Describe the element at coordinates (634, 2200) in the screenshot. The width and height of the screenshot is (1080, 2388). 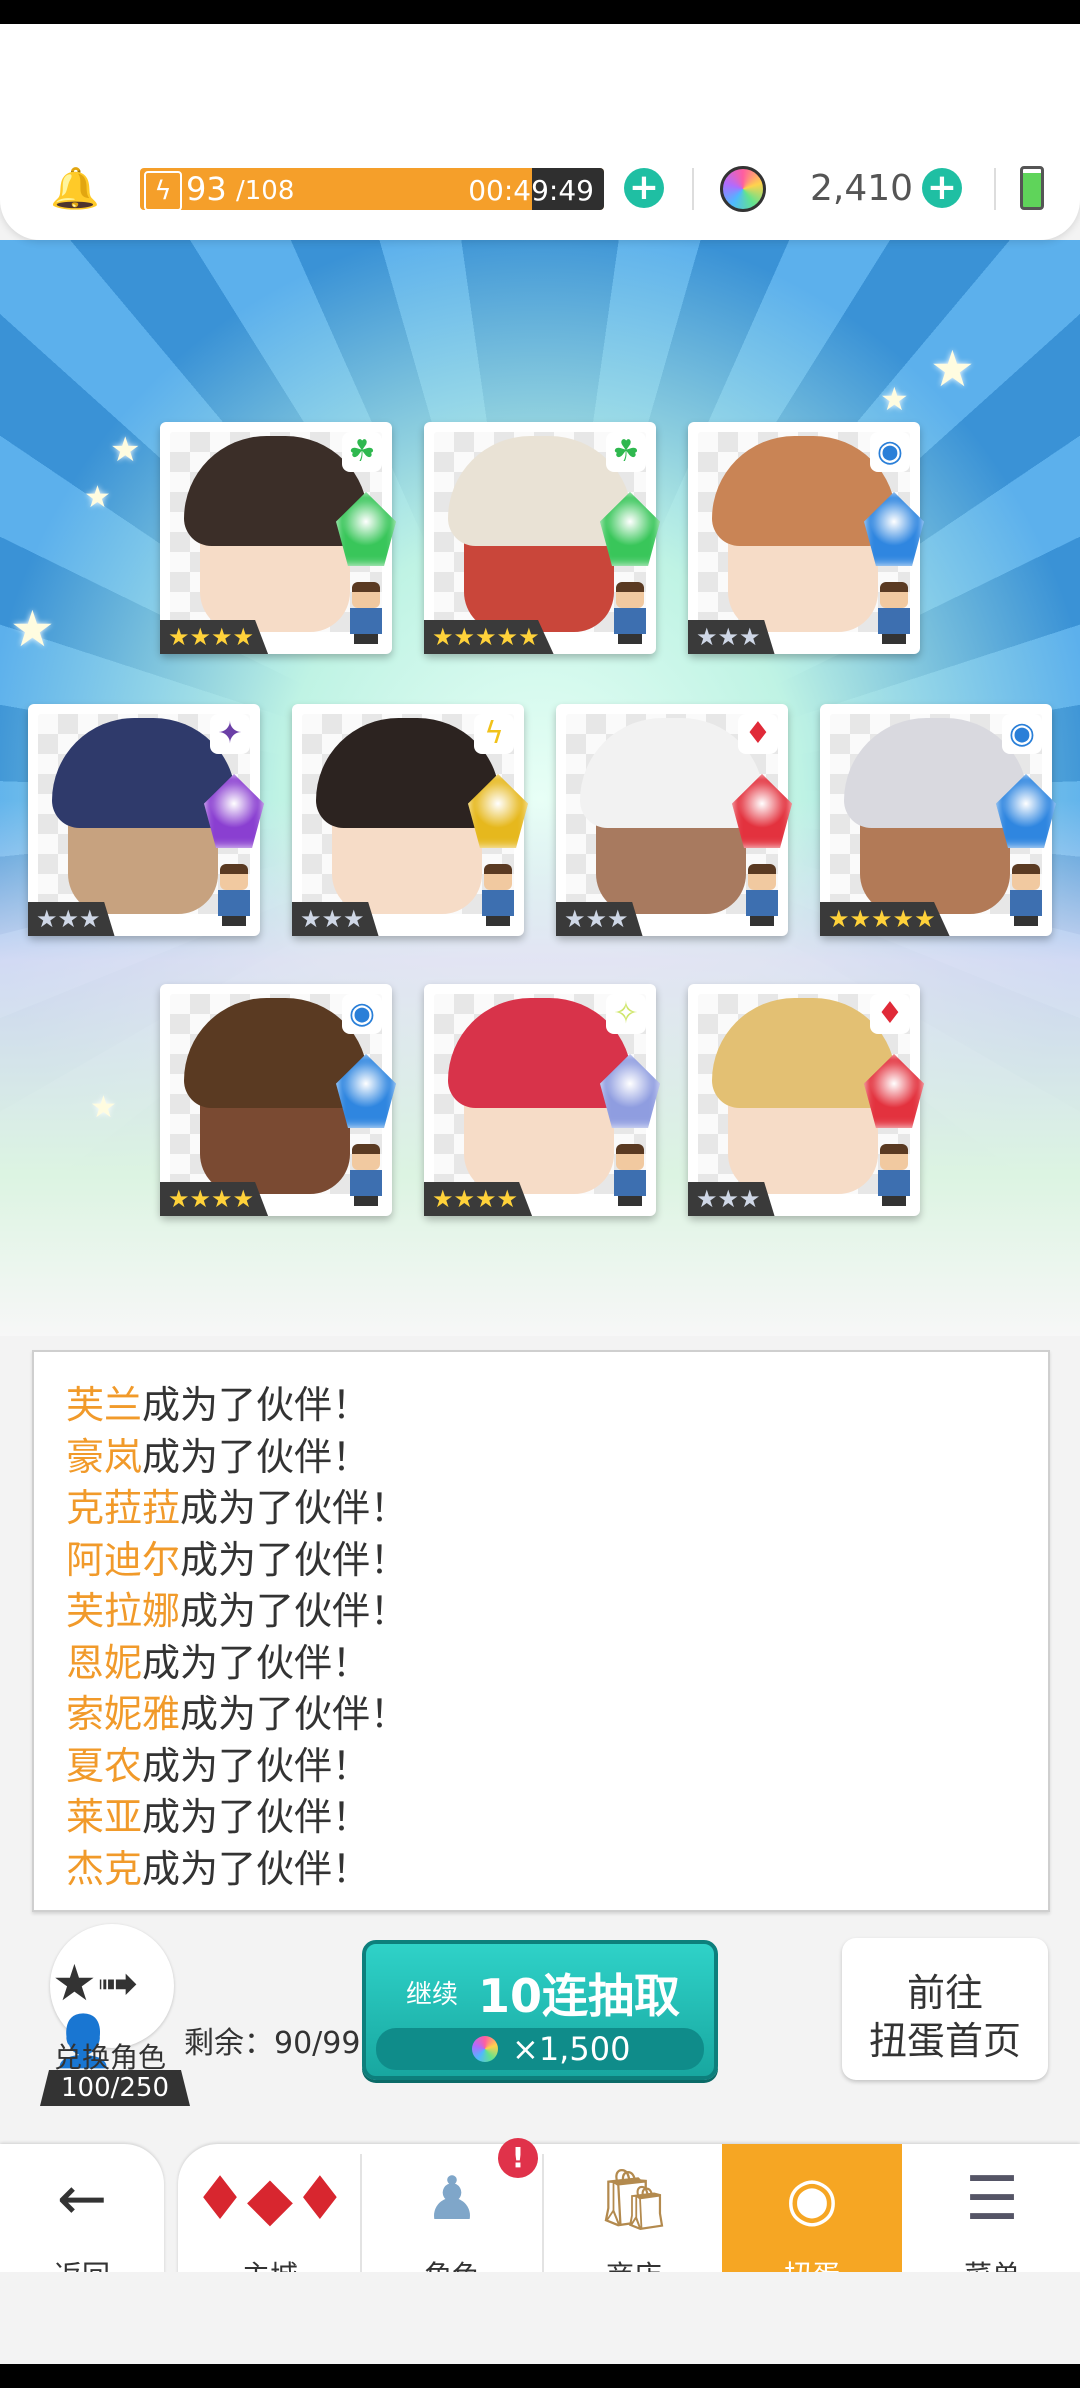
I see `shop-bag-icon: 🛍` at that location.